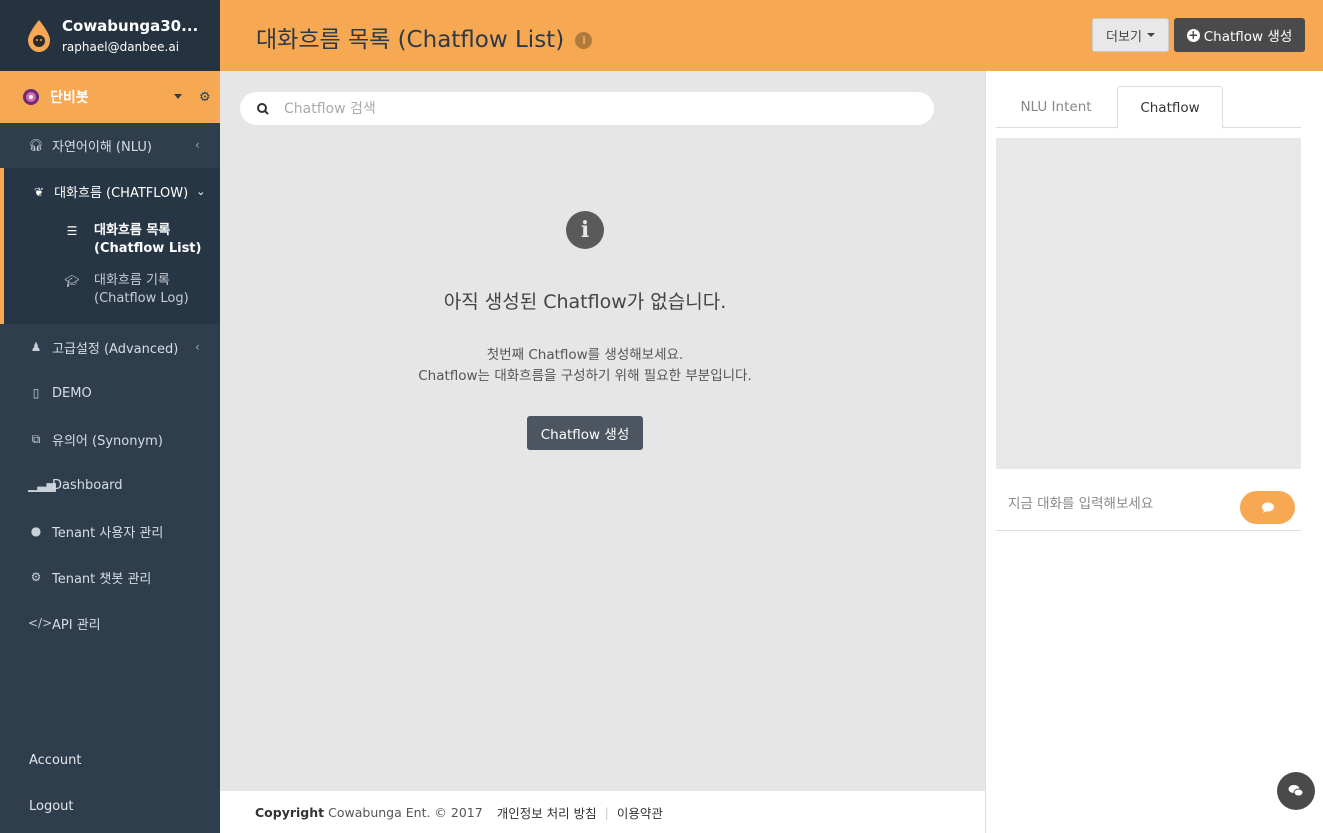 Image resolution: width=1323 pixels, height=833 pixels. Describe the element at coordinates (585, 433) in the screenshot. I see `empty-create-chatflow-button: Chatflow 생성` at that location.